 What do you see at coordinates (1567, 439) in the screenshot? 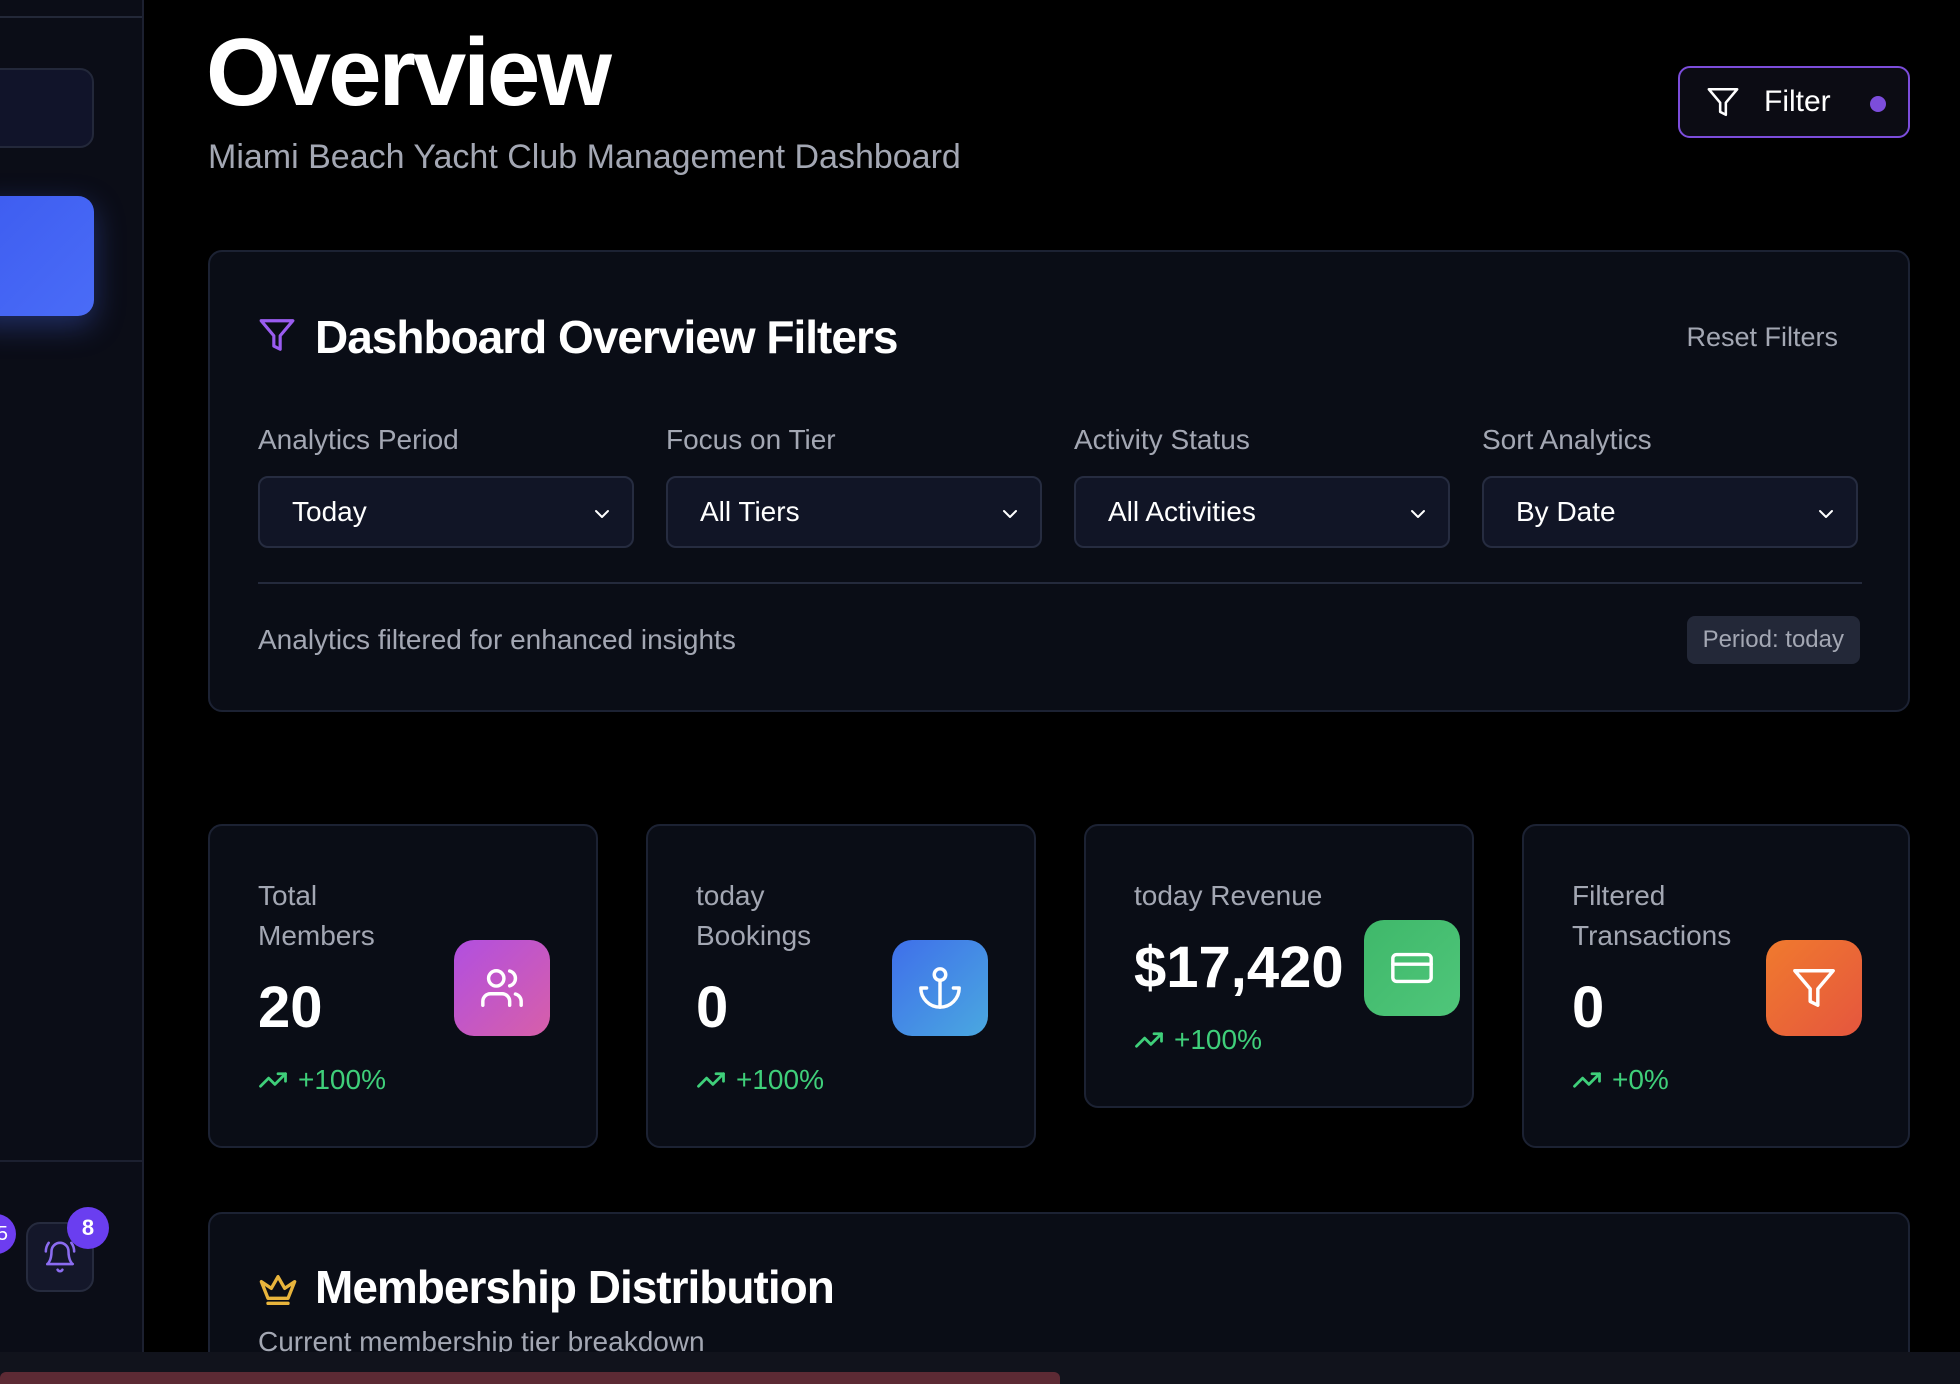
I see `filter-label: Sort Analytics` at bounding box center [1567, 439].